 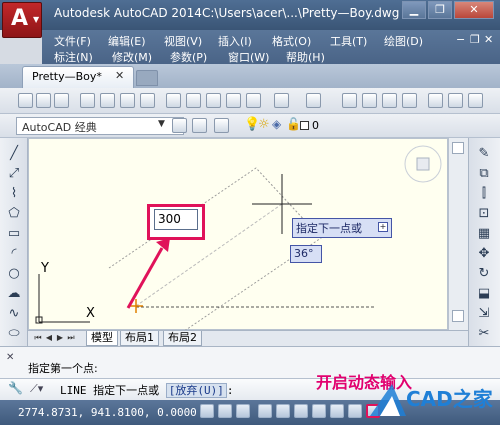 What do you see at coordinates (243, 411) in the screenshot?
I see `grid-display-icon` at bounding box center [243, 411].